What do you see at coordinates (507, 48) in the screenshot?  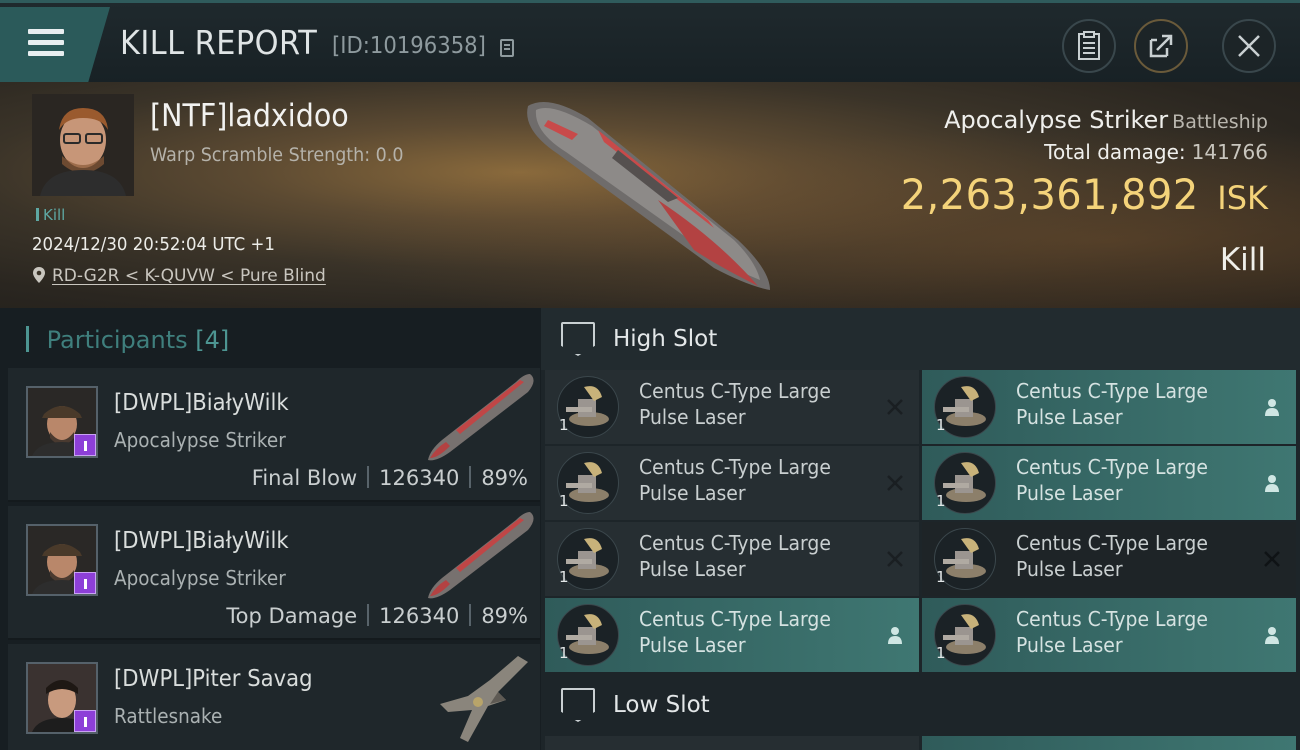 I see `copy-icon` at bounding box center [507, 48].